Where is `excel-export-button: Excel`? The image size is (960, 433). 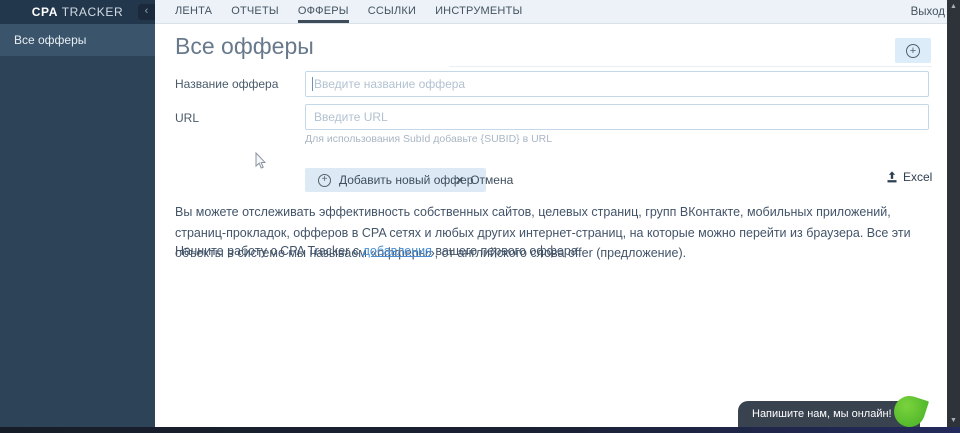
excel-export-button: Excel is located at coordinates (909, 177).